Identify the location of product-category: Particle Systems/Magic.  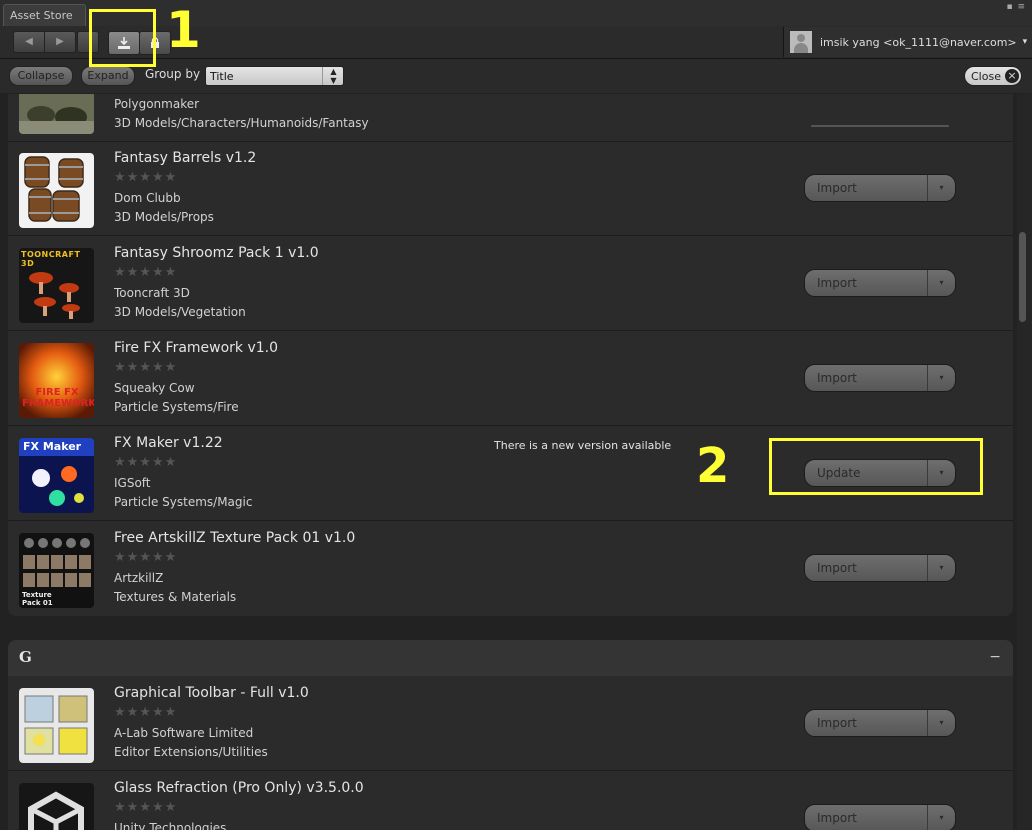
(183, 502).